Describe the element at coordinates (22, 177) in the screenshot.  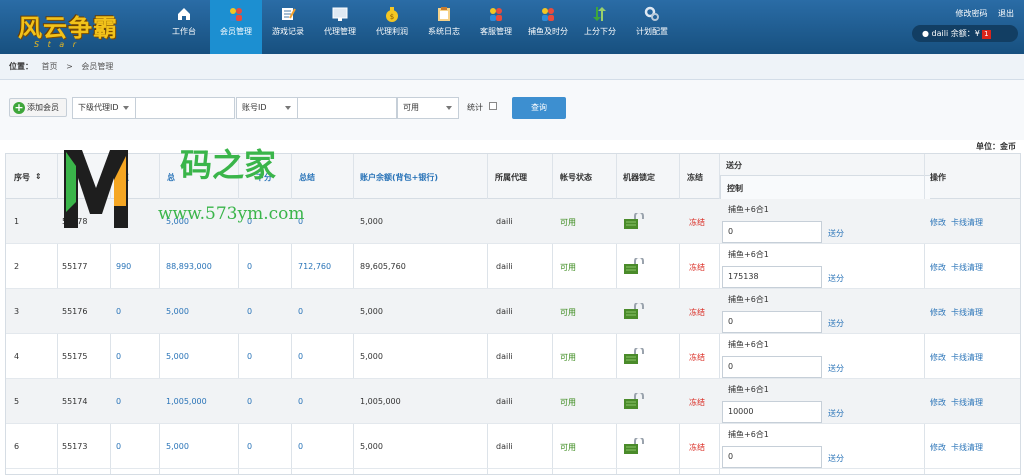
I see `col-seq: 序号` at that location.